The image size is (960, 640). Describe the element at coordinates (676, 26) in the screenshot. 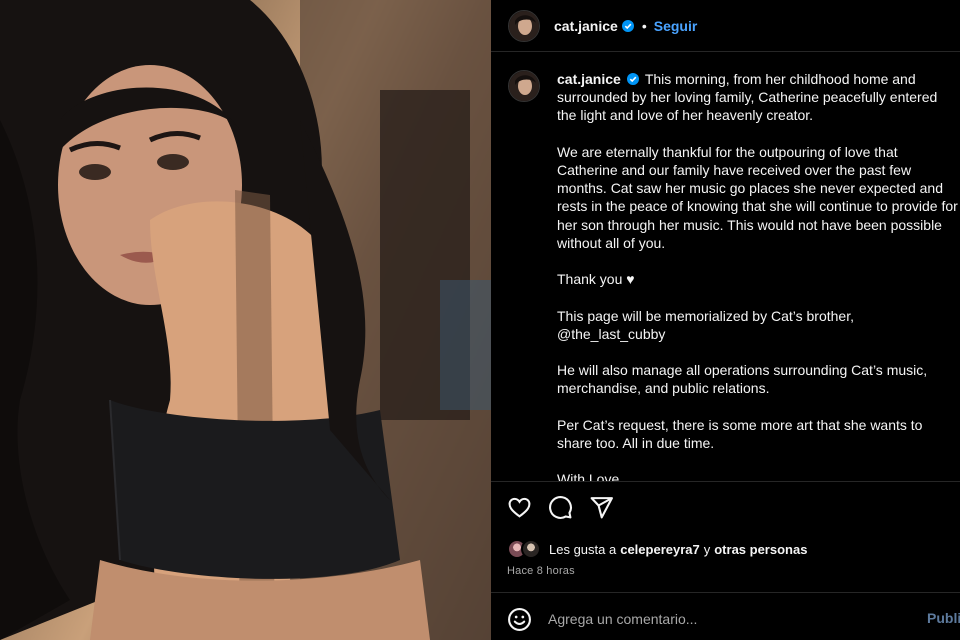

I see `follow-button: Seguir` at that location.